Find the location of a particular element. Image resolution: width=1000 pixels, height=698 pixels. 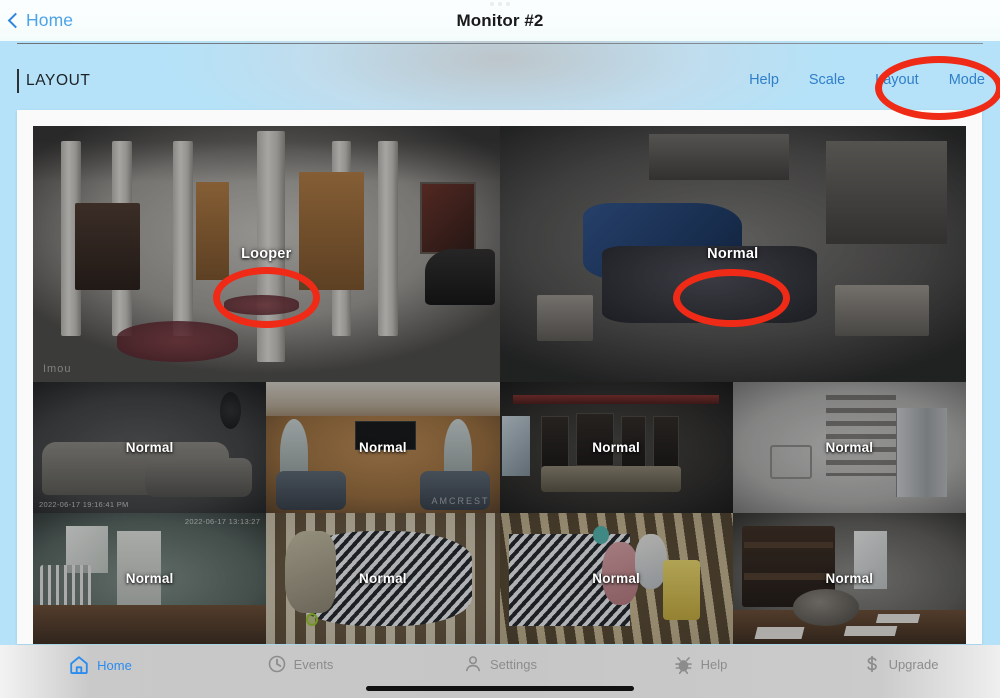

tab-label: Help is located at coordinates (714, 664).